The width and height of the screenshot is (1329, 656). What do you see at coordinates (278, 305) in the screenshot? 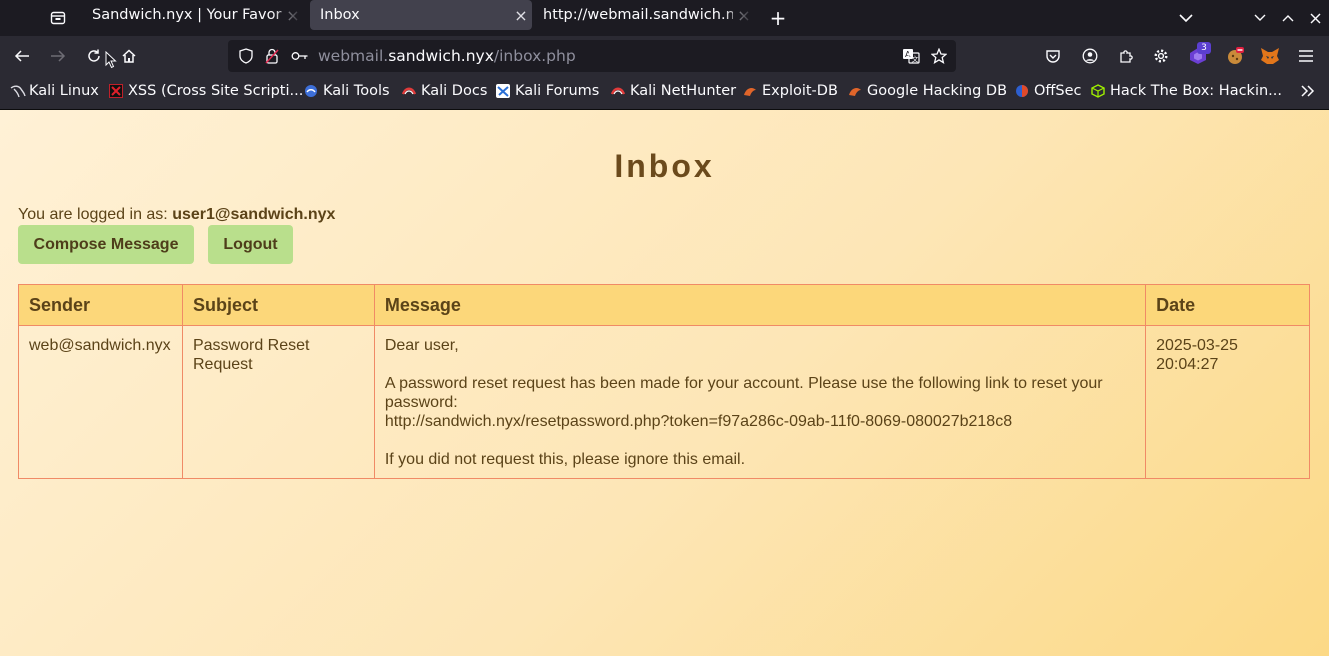
I see `column-header-subject: Subject` at bounding box center [278, 305].